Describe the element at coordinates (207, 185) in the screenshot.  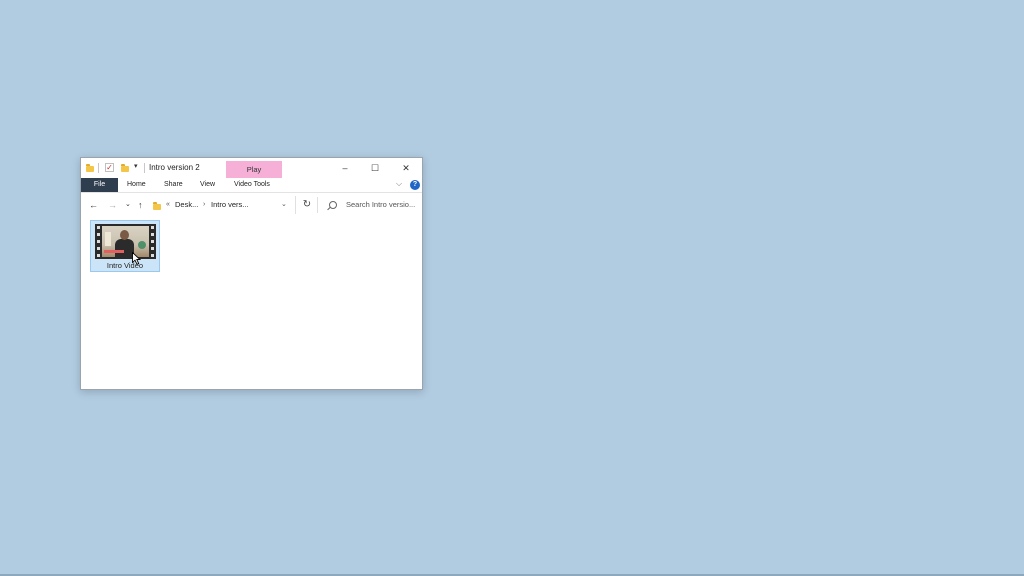
I see `tab-view: View` at that location.